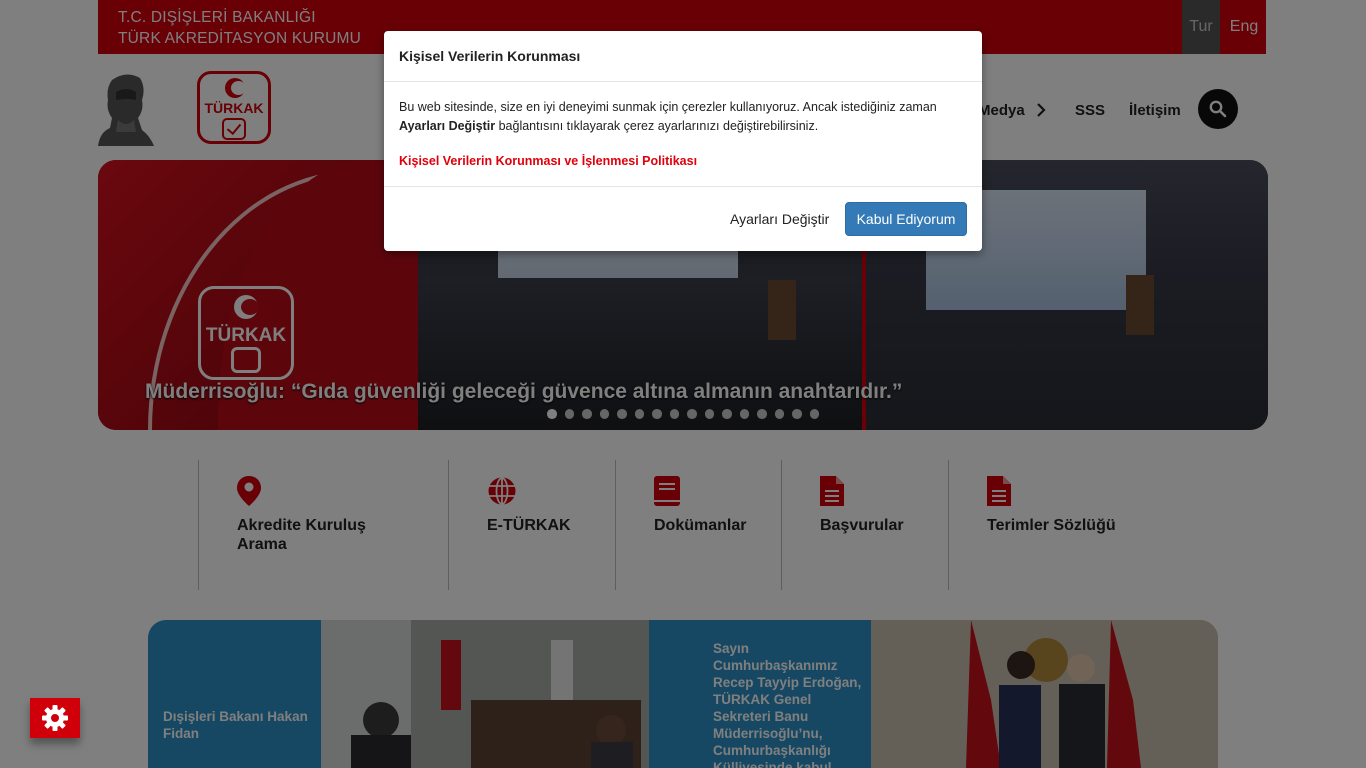  What do you see at coordinates (683, 218) in the screenshot?
I see `modal-footer: Ayarları Değiştir Kabul Ediyorum` at bounding box center [683, 218].